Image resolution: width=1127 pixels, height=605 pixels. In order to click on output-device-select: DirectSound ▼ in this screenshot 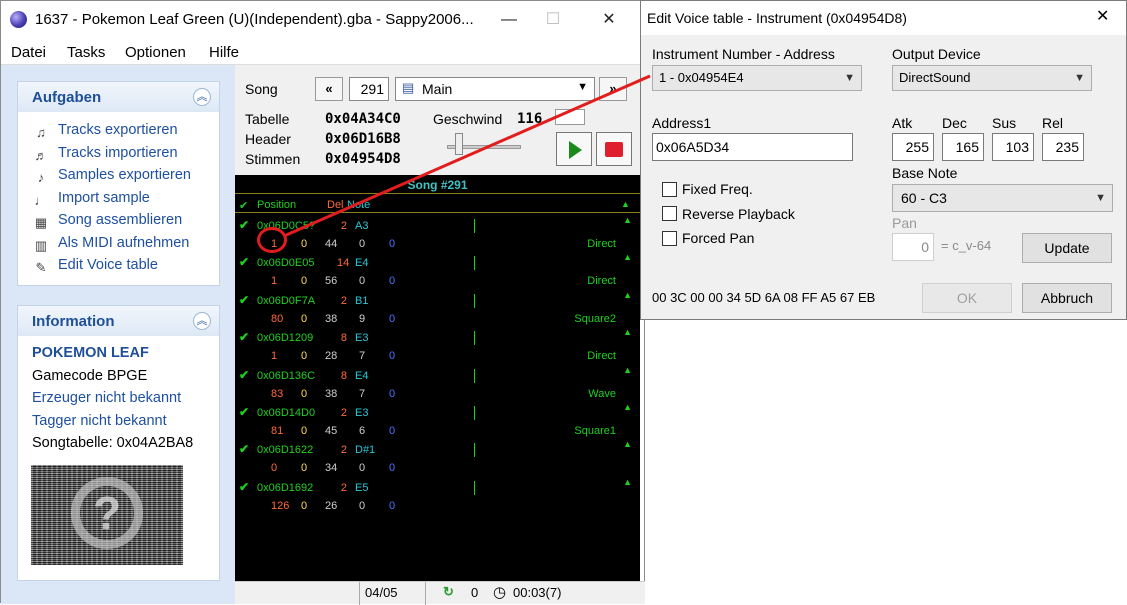, I will do `click(992, 78)`.